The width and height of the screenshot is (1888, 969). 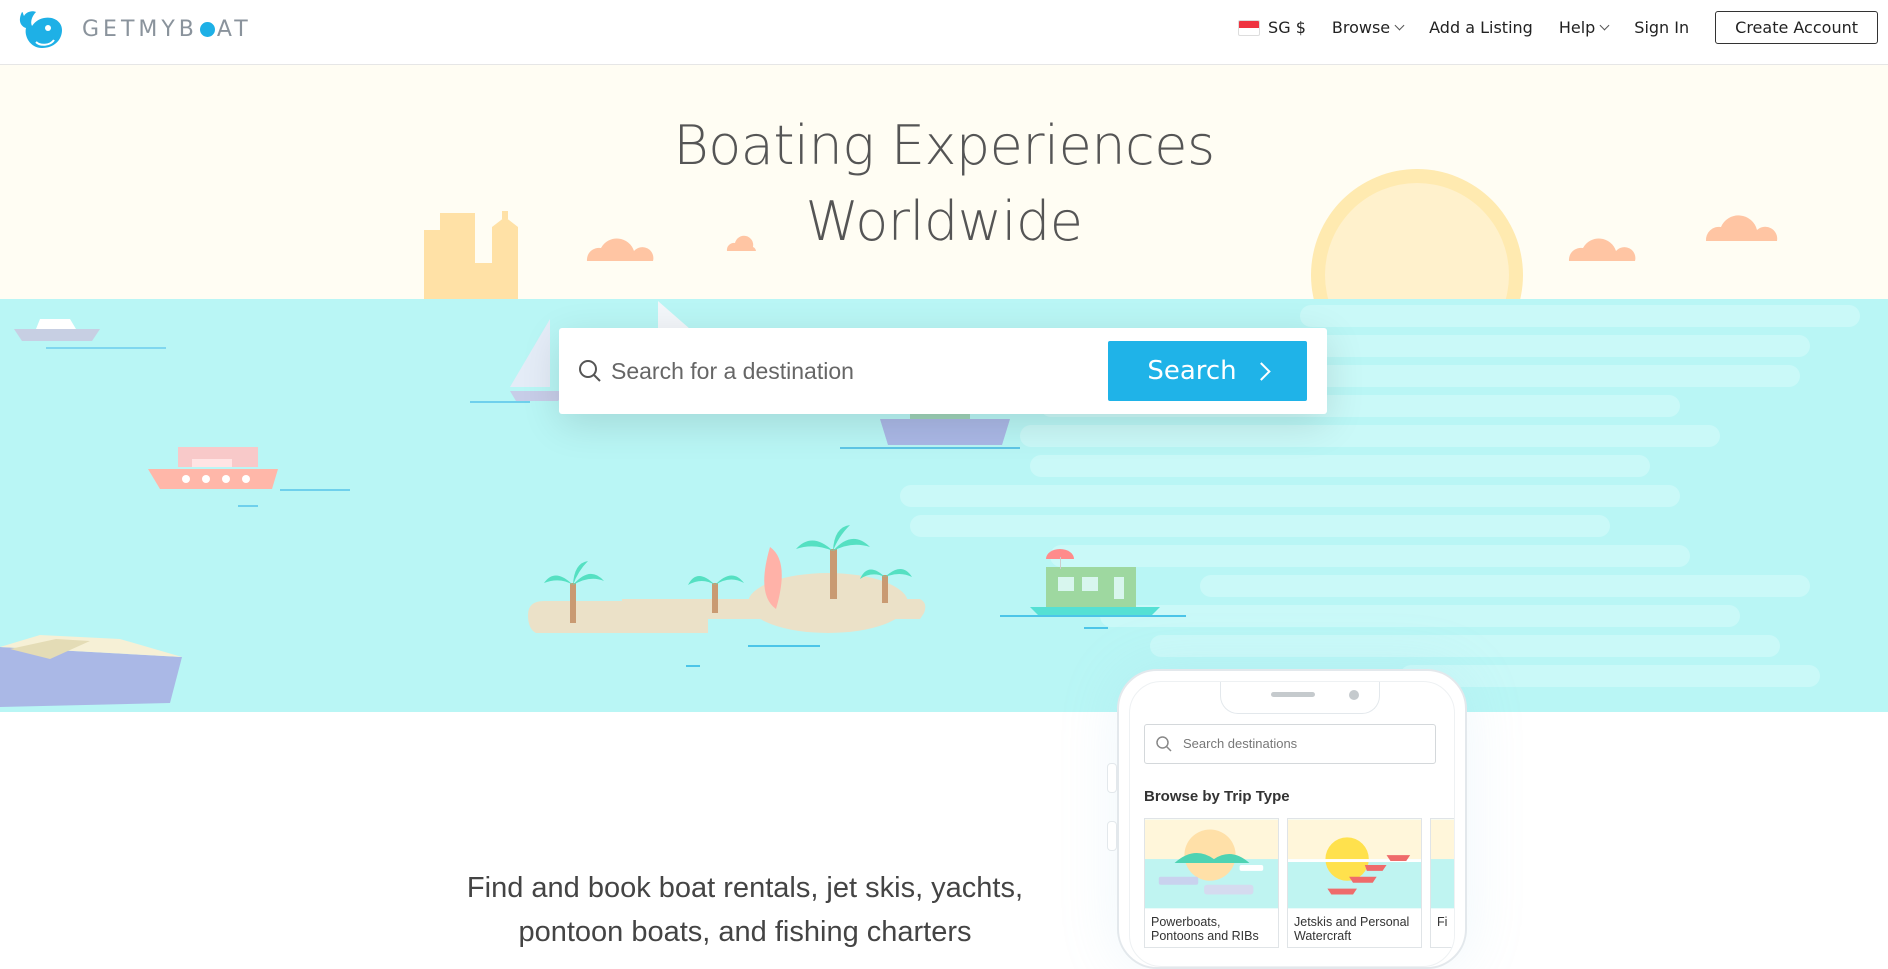 I want to click on browse-by-trip-type-heading: Browse by Trip Type, so click(x=1217, y=796).